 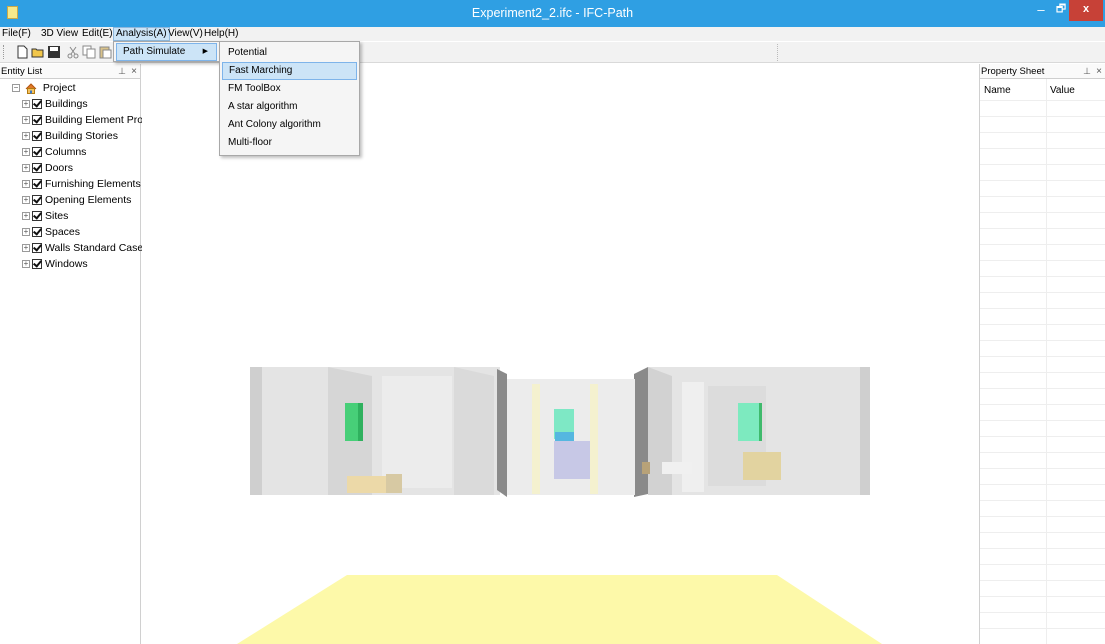 I want to click on tree-root-project: − Project, so click(x=44, y=90).